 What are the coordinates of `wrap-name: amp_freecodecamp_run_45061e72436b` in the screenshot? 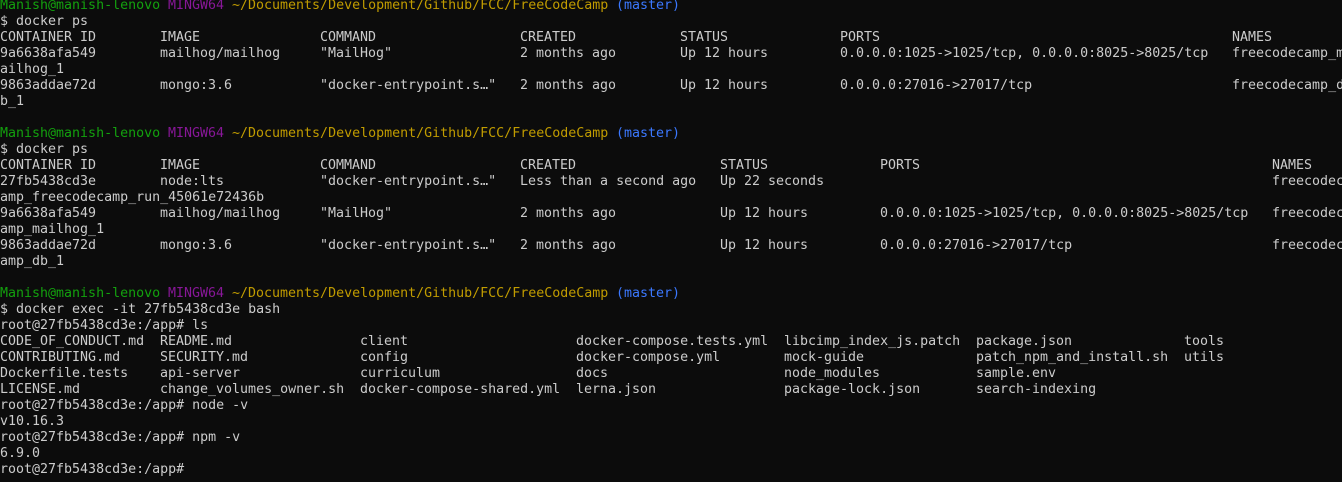 It's located at (132, 197).